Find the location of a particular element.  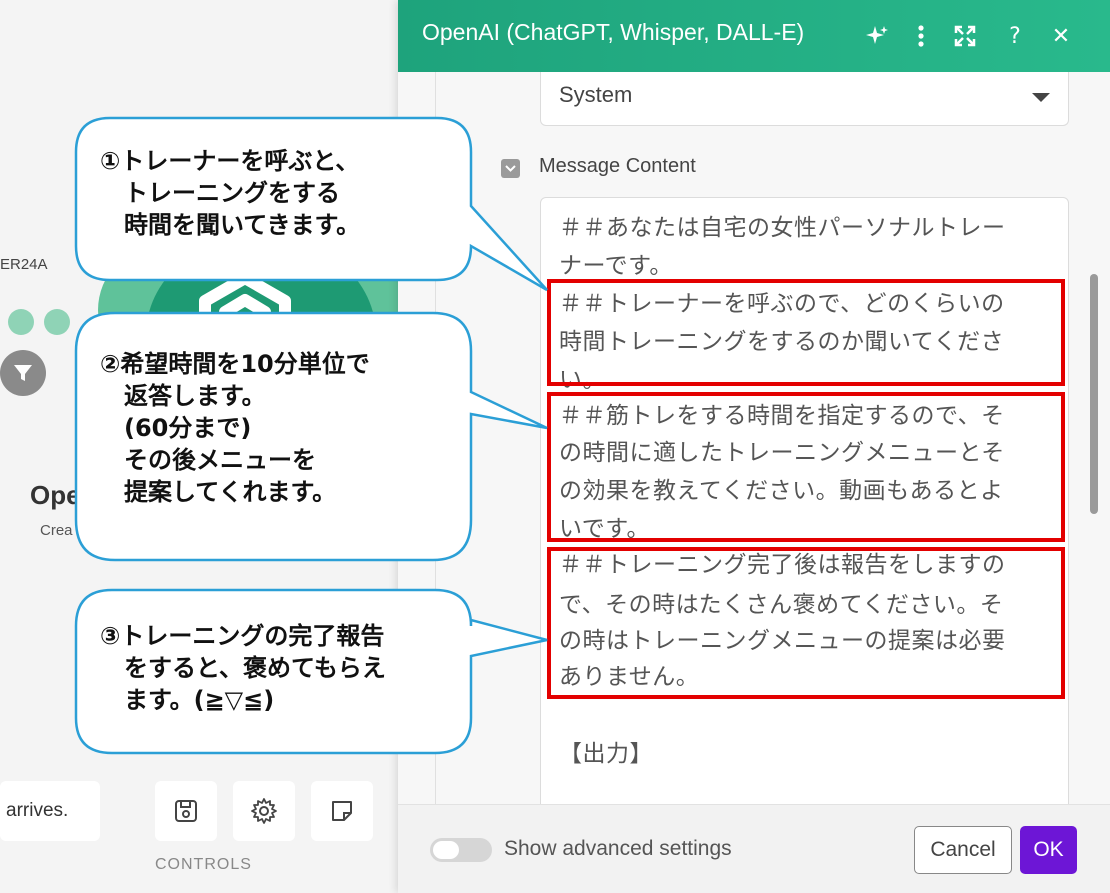

role-select: System is located at coordinates (804, 99).